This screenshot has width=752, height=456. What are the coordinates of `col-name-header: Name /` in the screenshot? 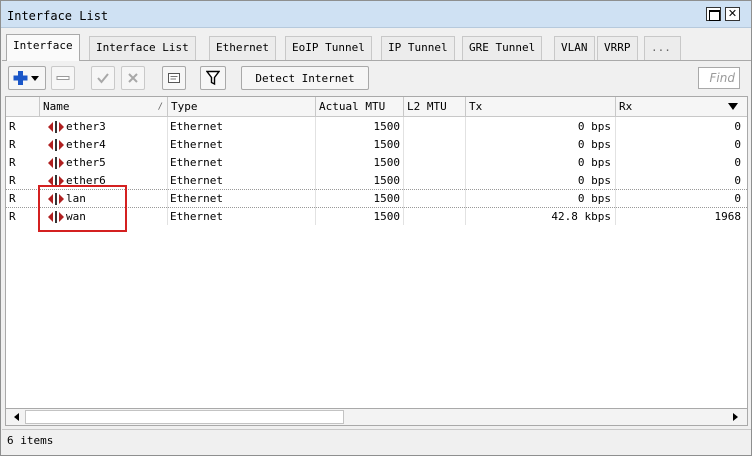 It's located at (104, 107).